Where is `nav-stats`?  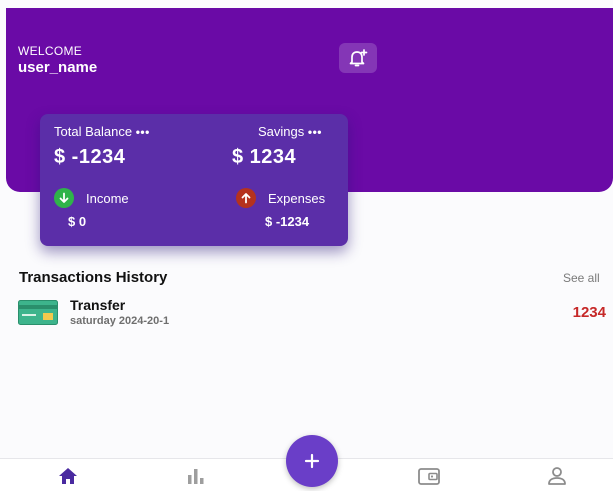
nav-stats is located at coordinates (196, 476).